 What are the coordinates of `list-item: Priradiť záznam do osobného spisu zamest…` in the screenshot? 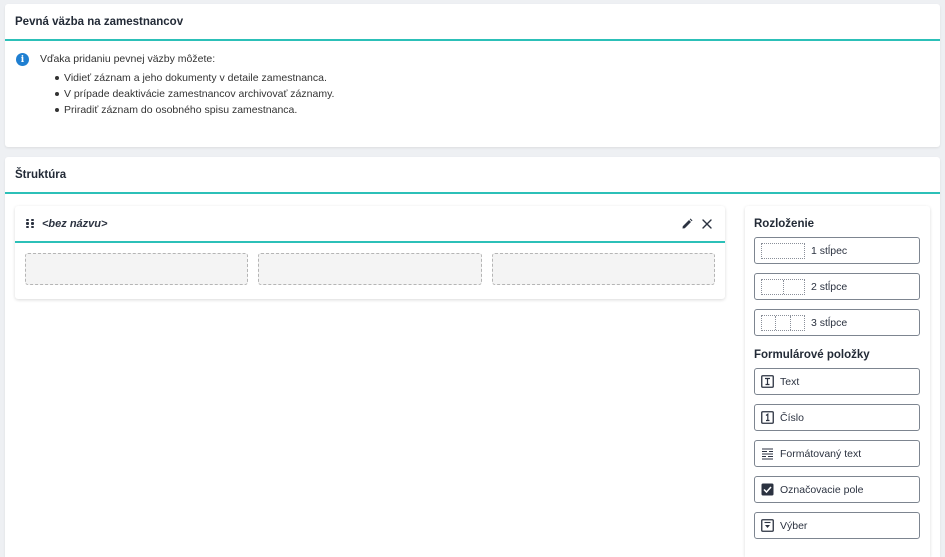 It's located at (497, 110).